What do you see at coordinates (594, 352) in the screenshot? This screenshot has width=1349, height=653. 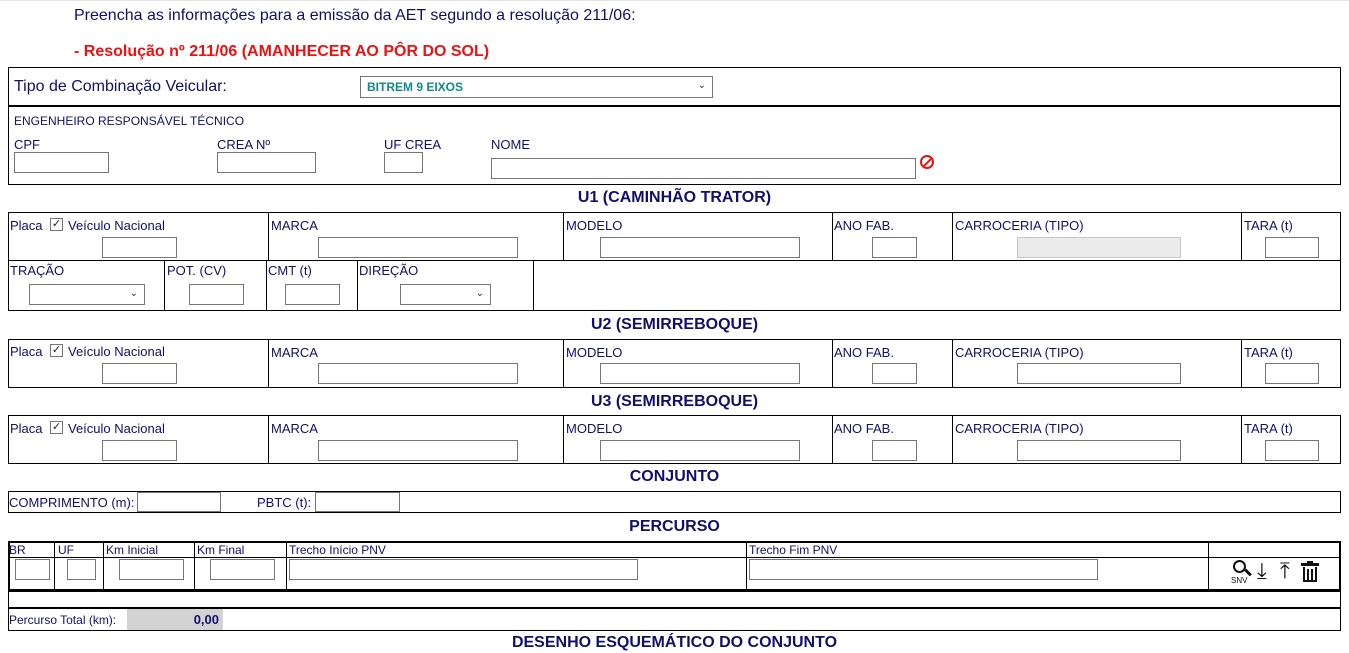 I see `u2-modelo-label: MODELO` at bounding box center [594, 352].